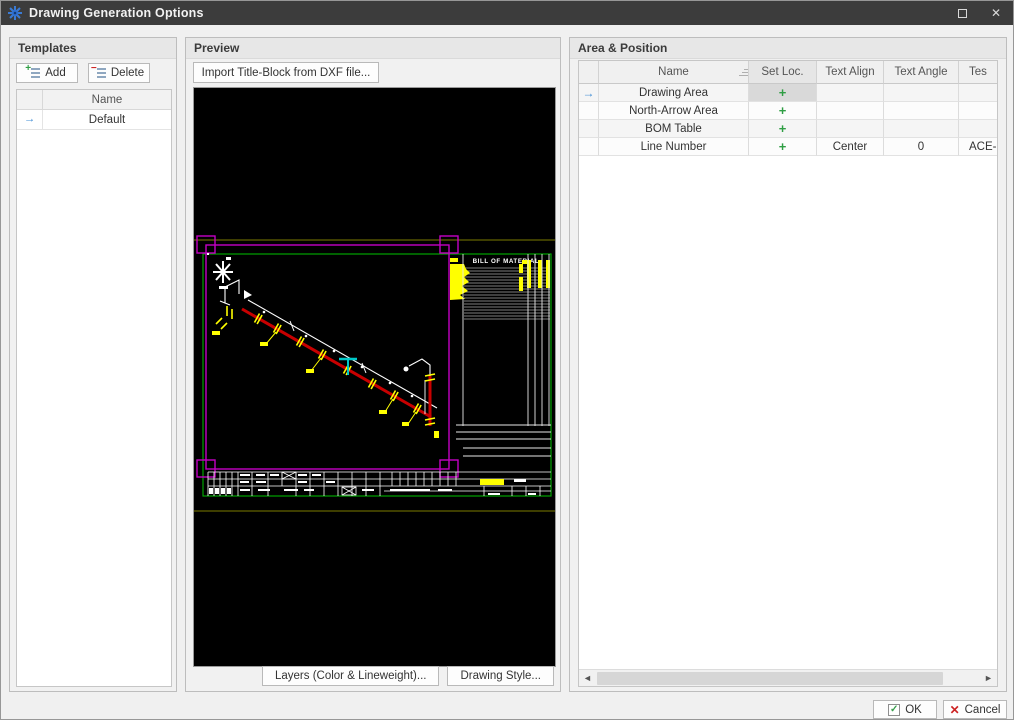 This screenshot has width=1014, height=720. What do you see at coordinates (850, 72) in the screenshot?
I see `column-header-text-align: Text Align` at bounding box center [850, 72].